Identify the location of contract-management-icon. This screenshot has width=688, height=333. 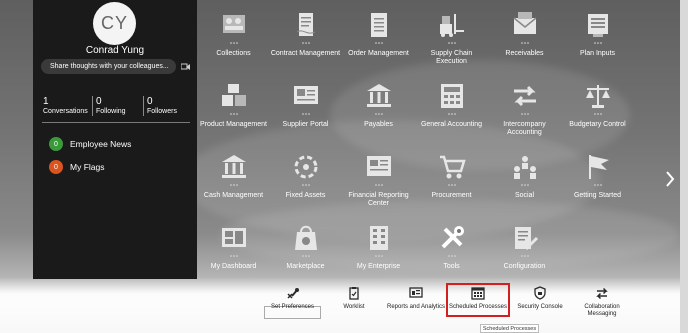
(306, 24).